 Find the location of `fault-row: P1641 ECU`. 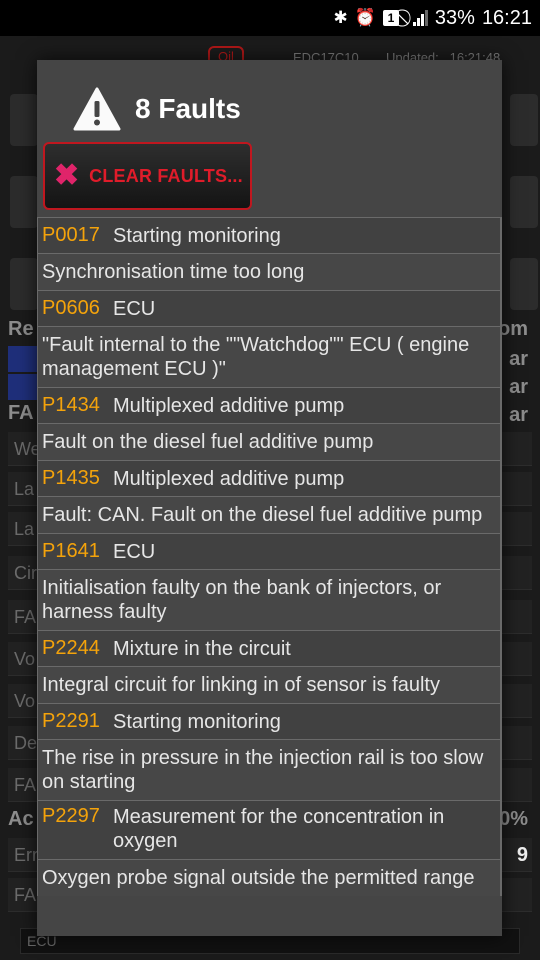

fault-row: P1641 ECU is located at coordinates (269, 551).